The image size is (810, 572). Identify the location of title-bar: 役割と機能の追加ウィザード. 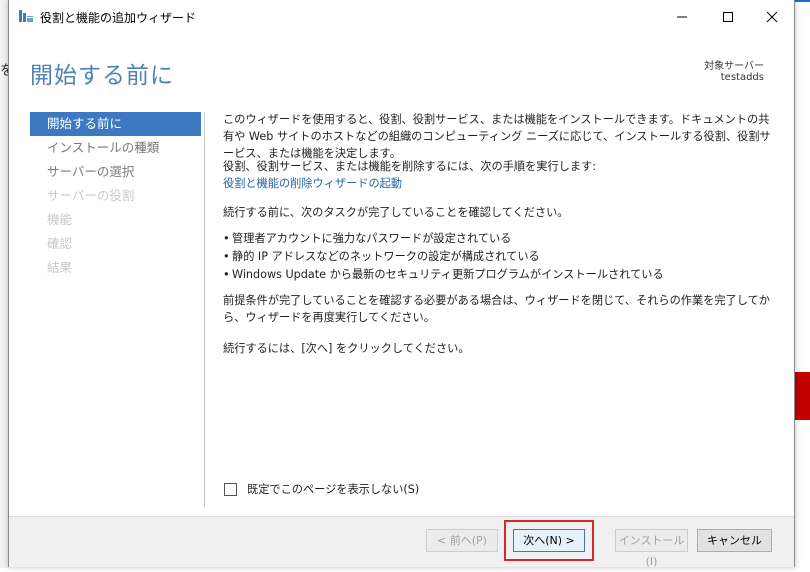
(401, 16).